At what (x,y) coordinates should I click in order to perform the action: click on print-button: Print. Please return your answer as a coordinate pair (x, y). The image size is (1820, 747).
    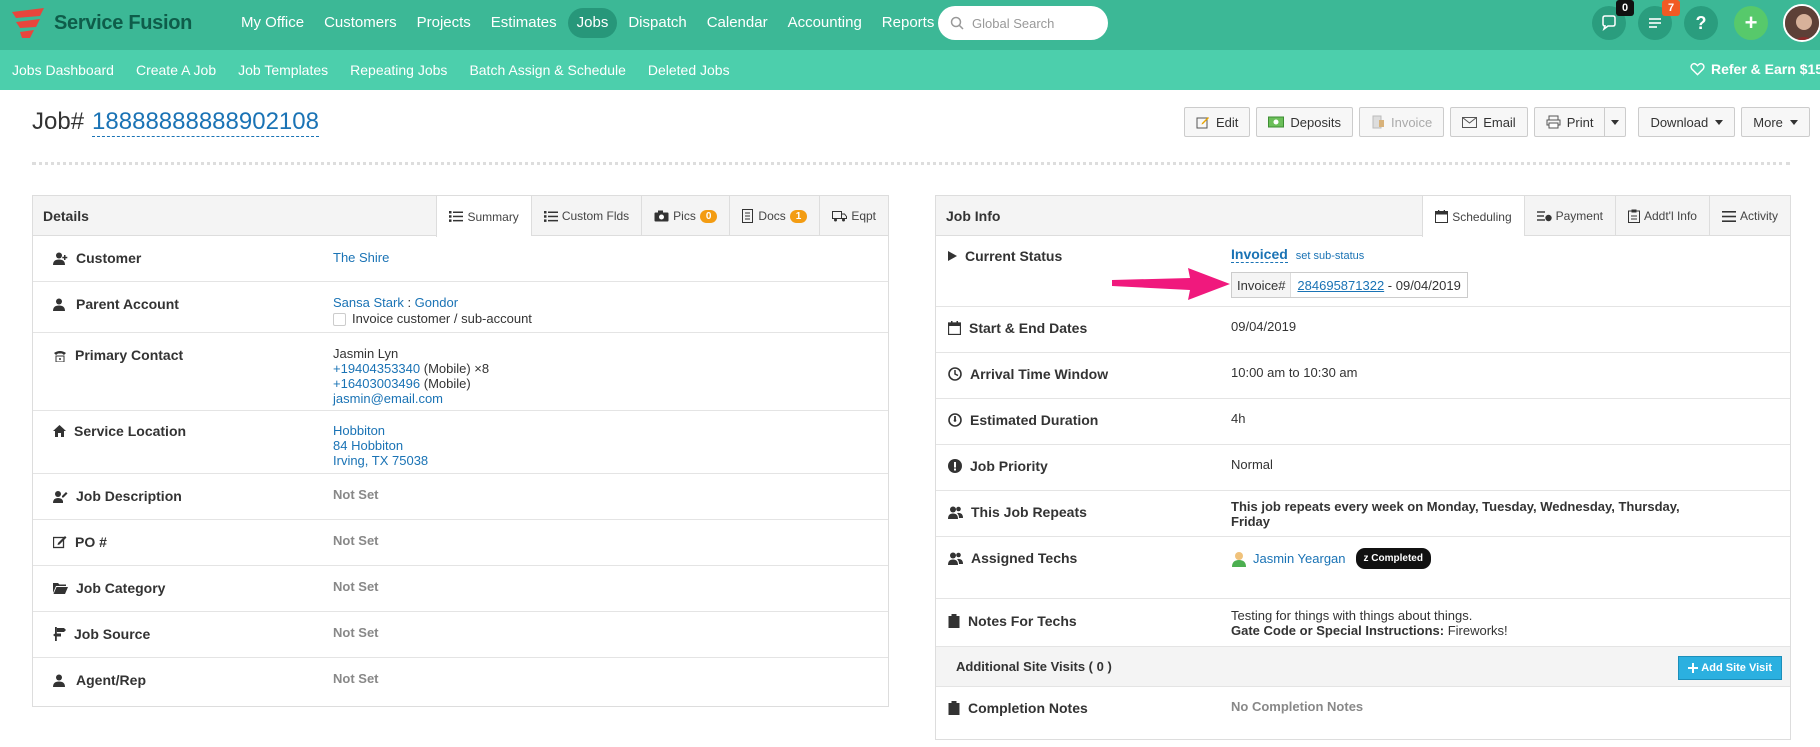
    Looking at the image, I should click on (1569, 122).